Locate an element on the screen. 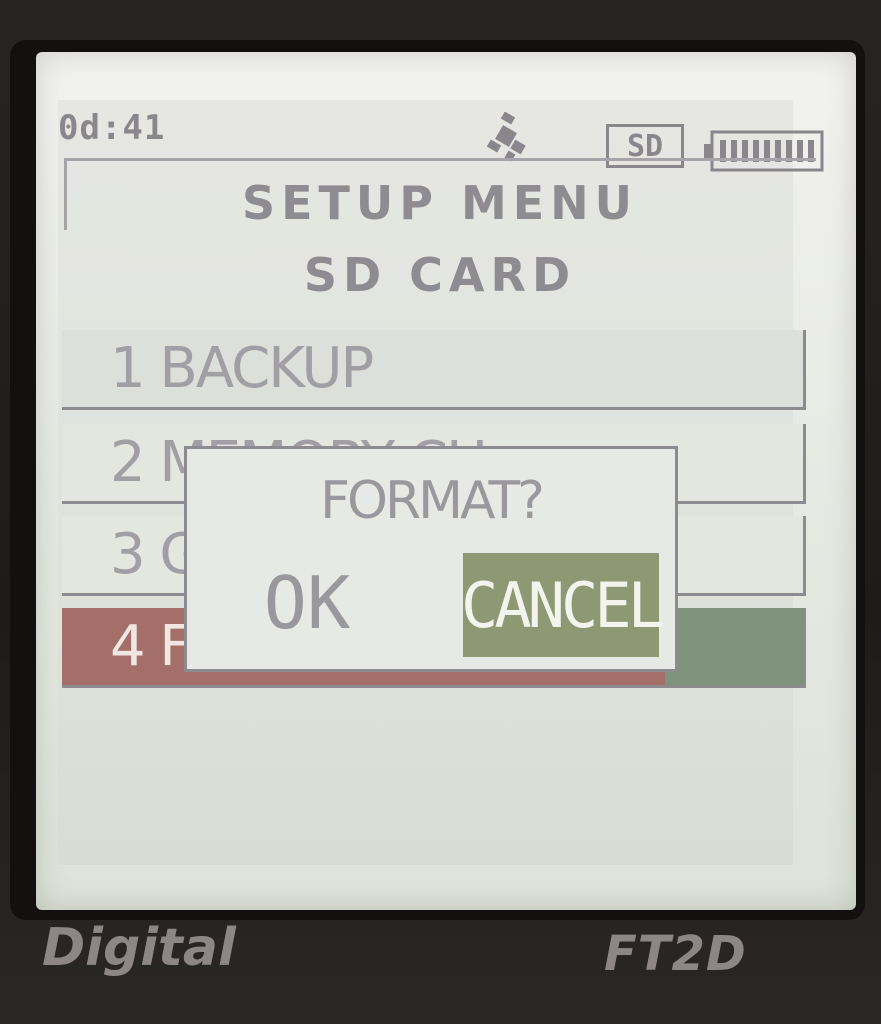 The image size is (881, 1024). model-label: FT2D is located at coordinates (675, 954).